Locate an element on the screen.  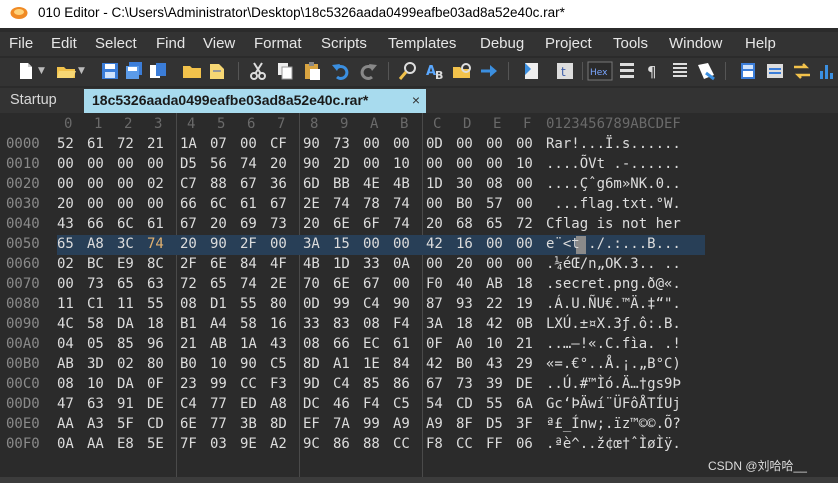
highlight-icon is located at coordinates (706, 71).